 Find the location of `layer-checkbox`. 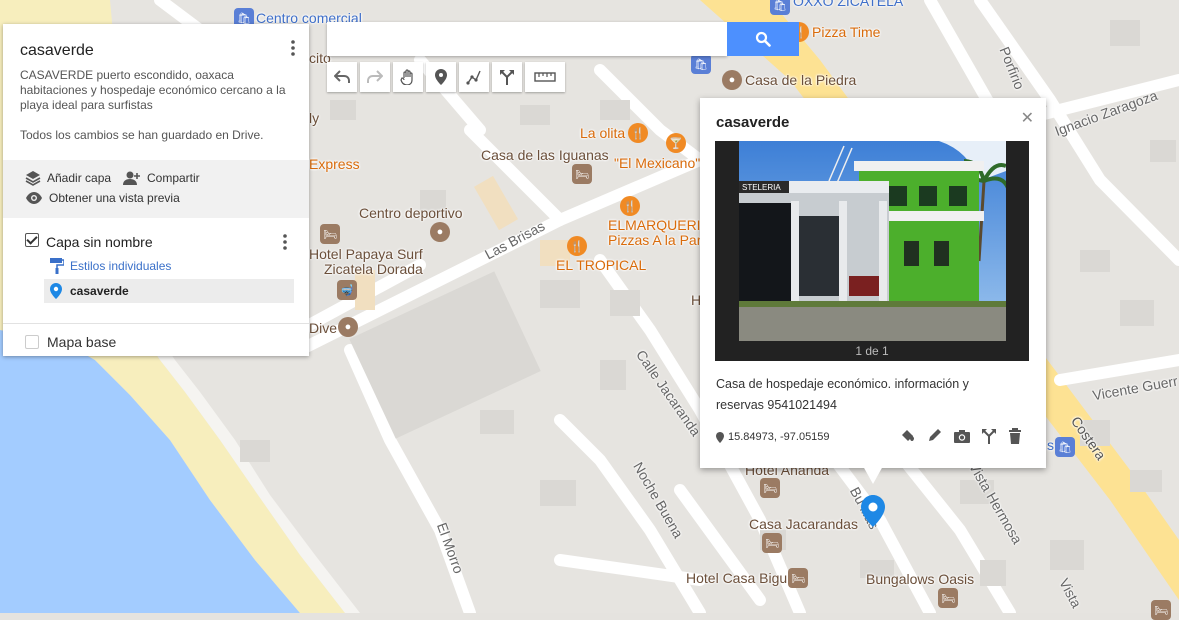

layer-checkbox is located at coordinates (32, 240).